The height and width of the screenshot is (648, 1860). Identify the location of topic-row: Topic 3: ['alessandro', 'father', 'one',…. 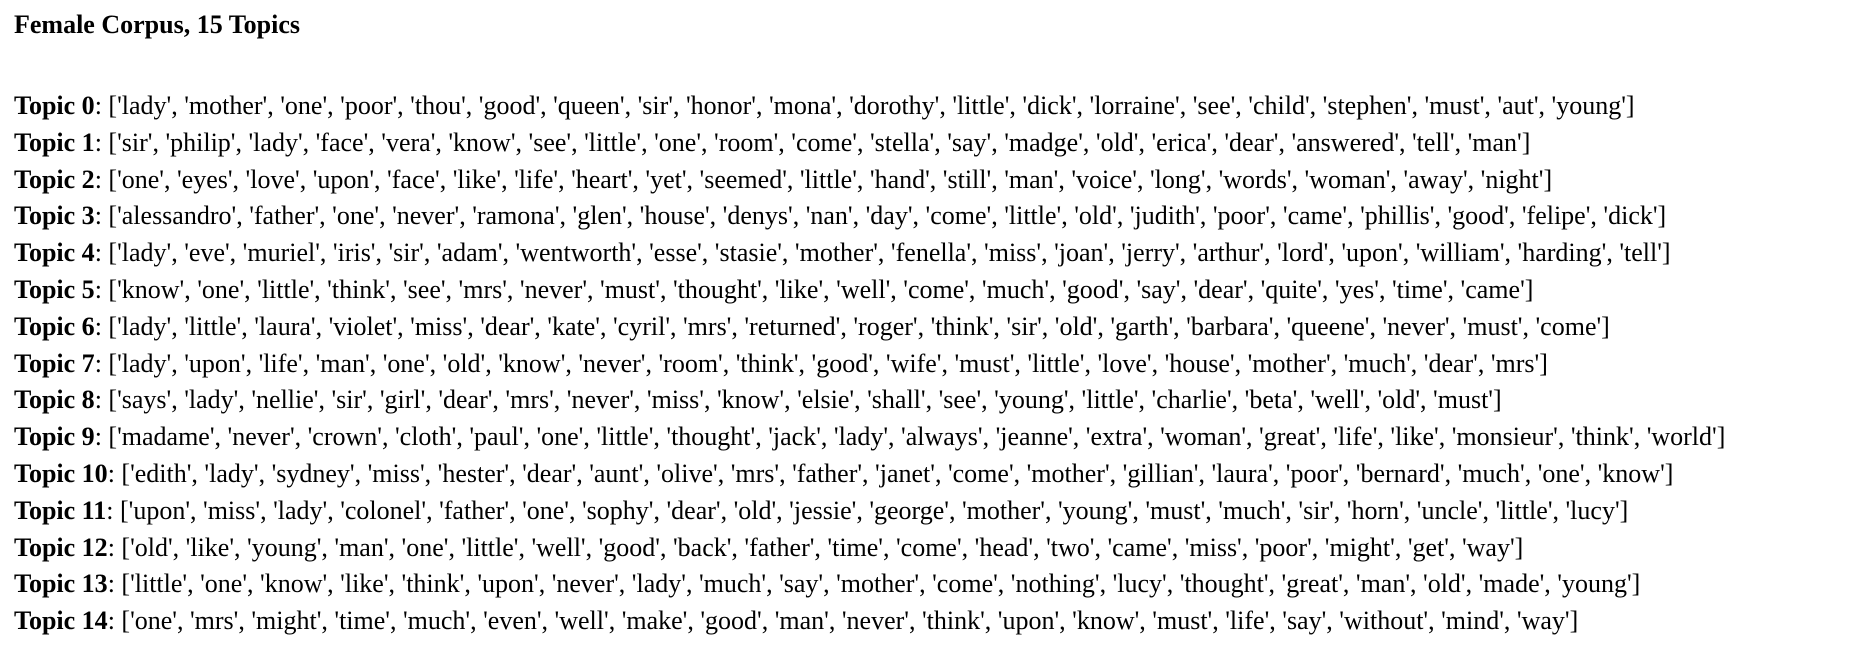
(934, 216).